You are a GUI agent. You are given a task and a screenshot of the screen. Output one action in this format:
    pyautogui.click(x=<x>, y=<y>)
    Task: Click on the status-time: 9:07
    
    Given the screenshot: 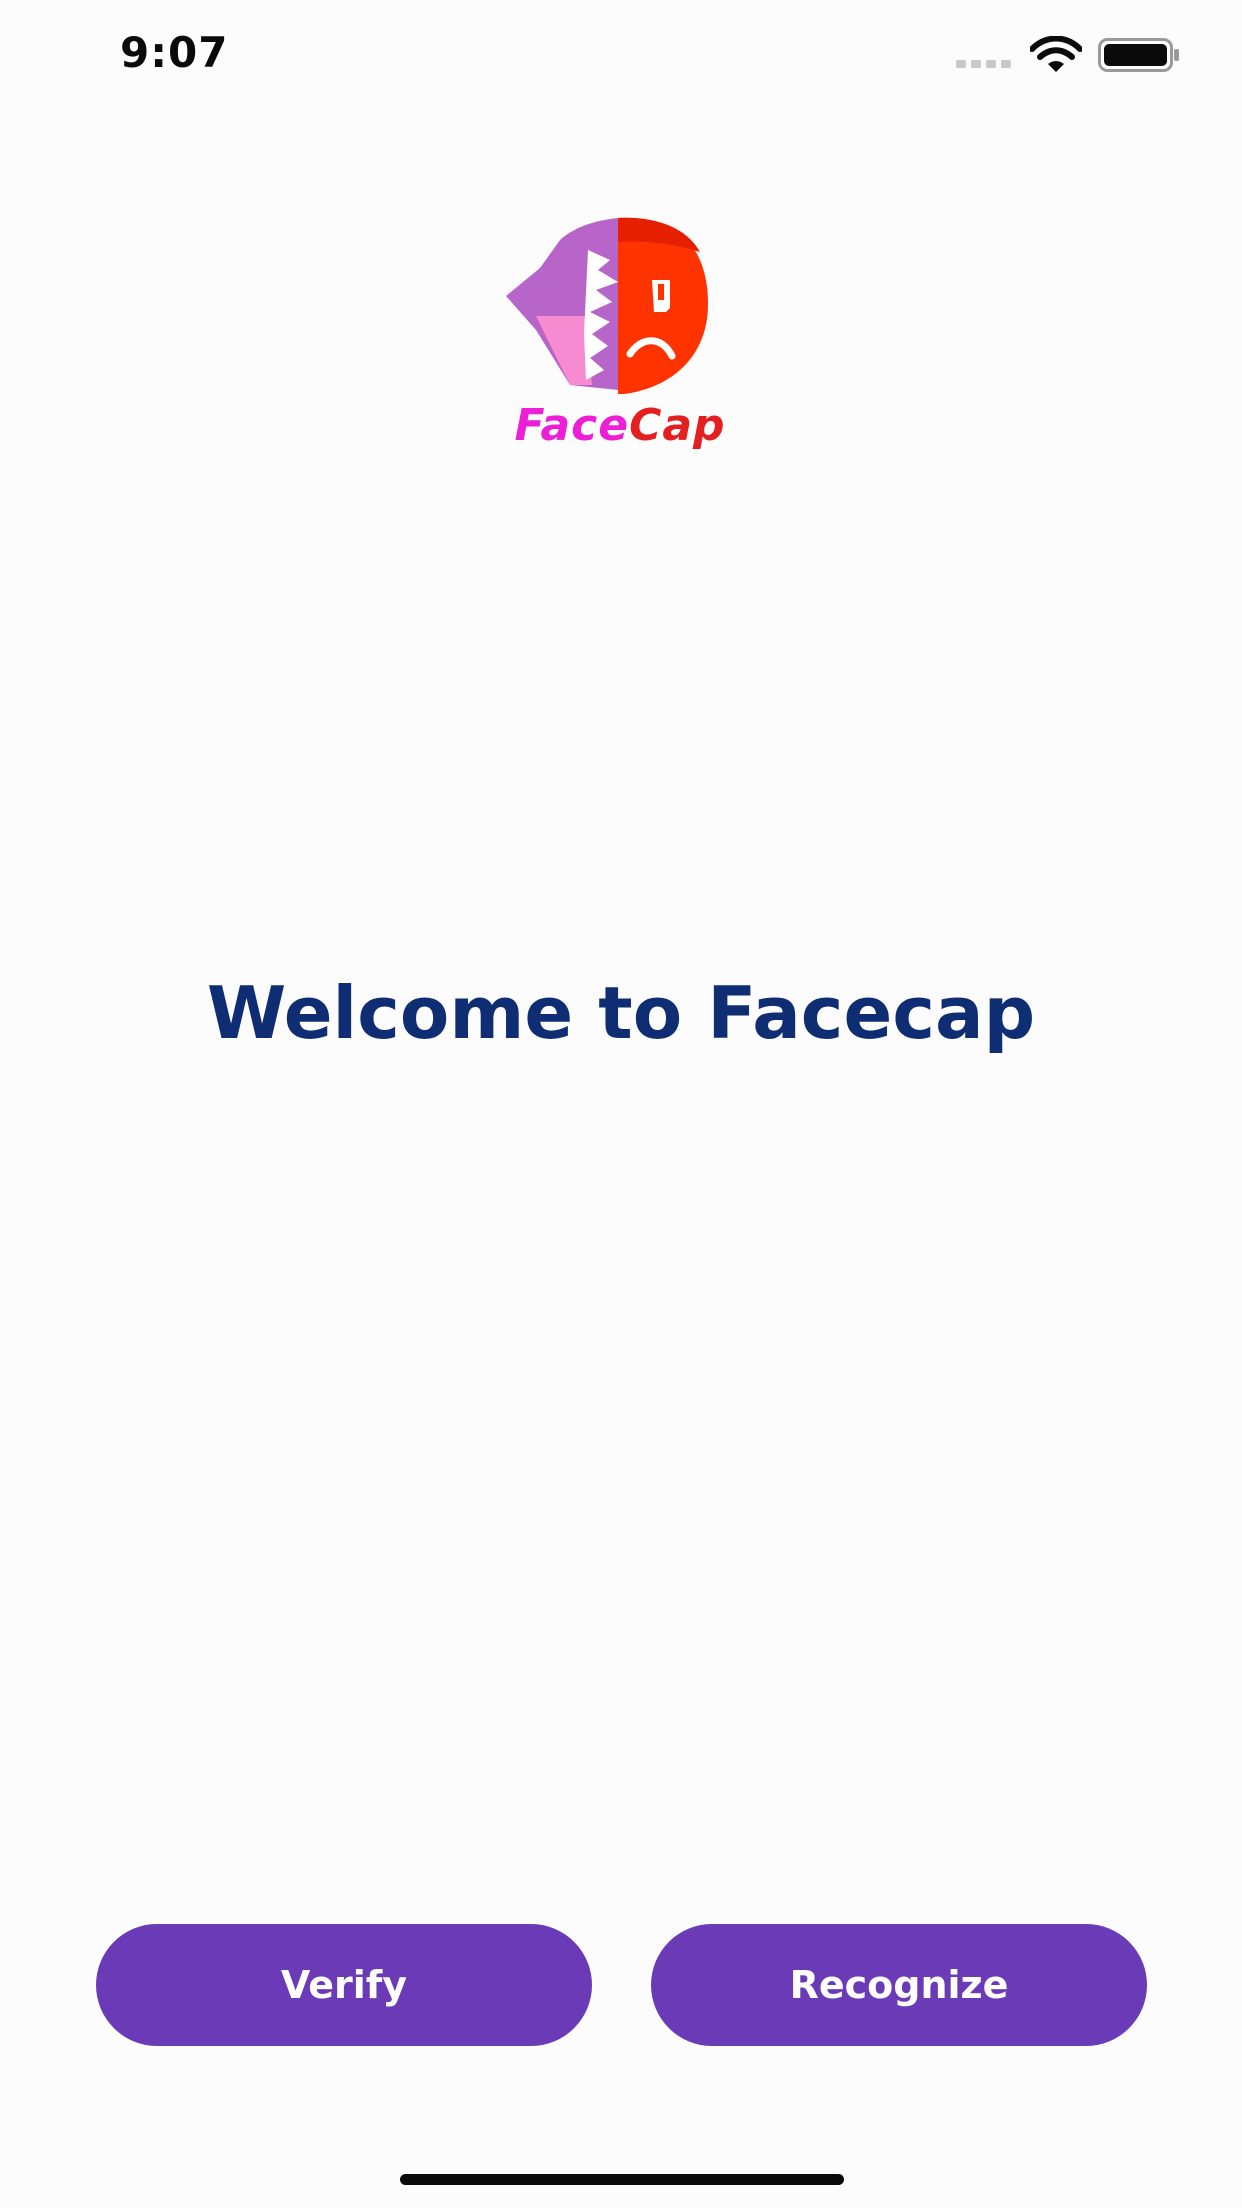 What is the action you would take?
    pyautogui.click(x=174, y=52)
    